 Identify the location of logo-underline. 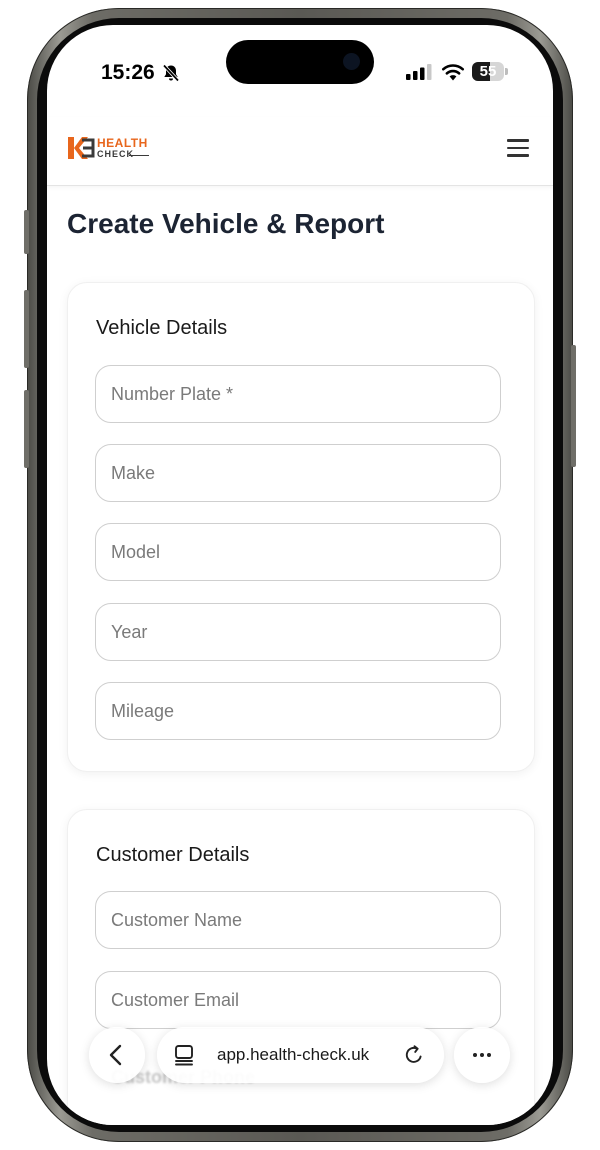
(139, 155).